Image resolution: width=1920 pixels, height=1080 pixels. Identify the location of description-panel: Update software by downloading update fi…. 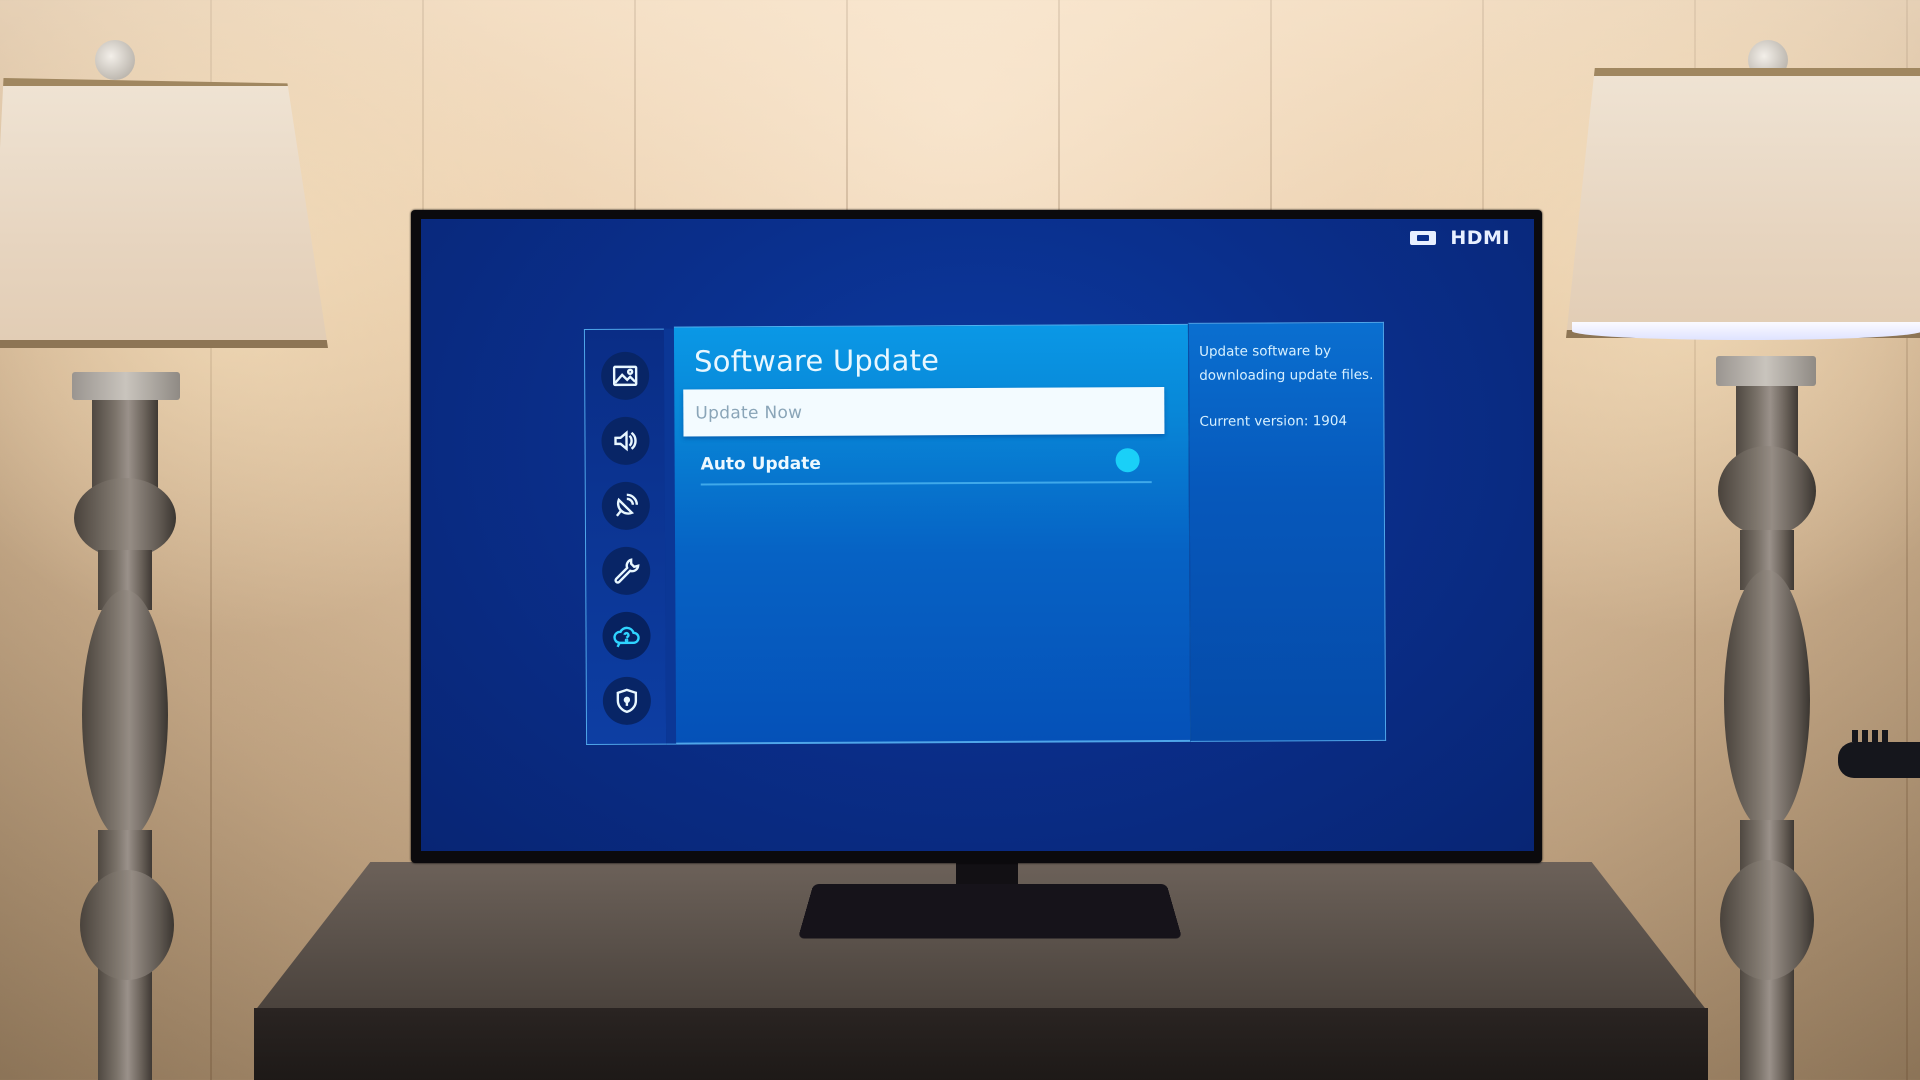
(1287, 531).